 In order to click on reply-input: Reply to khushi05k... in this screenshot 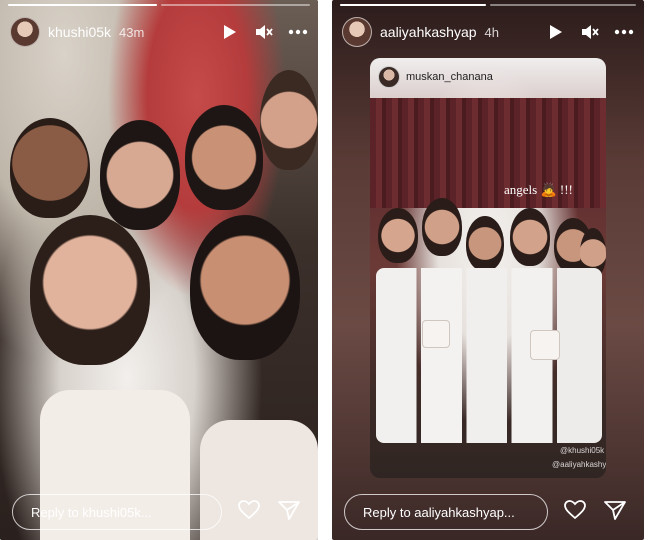, I will do `click(117, 512)`.